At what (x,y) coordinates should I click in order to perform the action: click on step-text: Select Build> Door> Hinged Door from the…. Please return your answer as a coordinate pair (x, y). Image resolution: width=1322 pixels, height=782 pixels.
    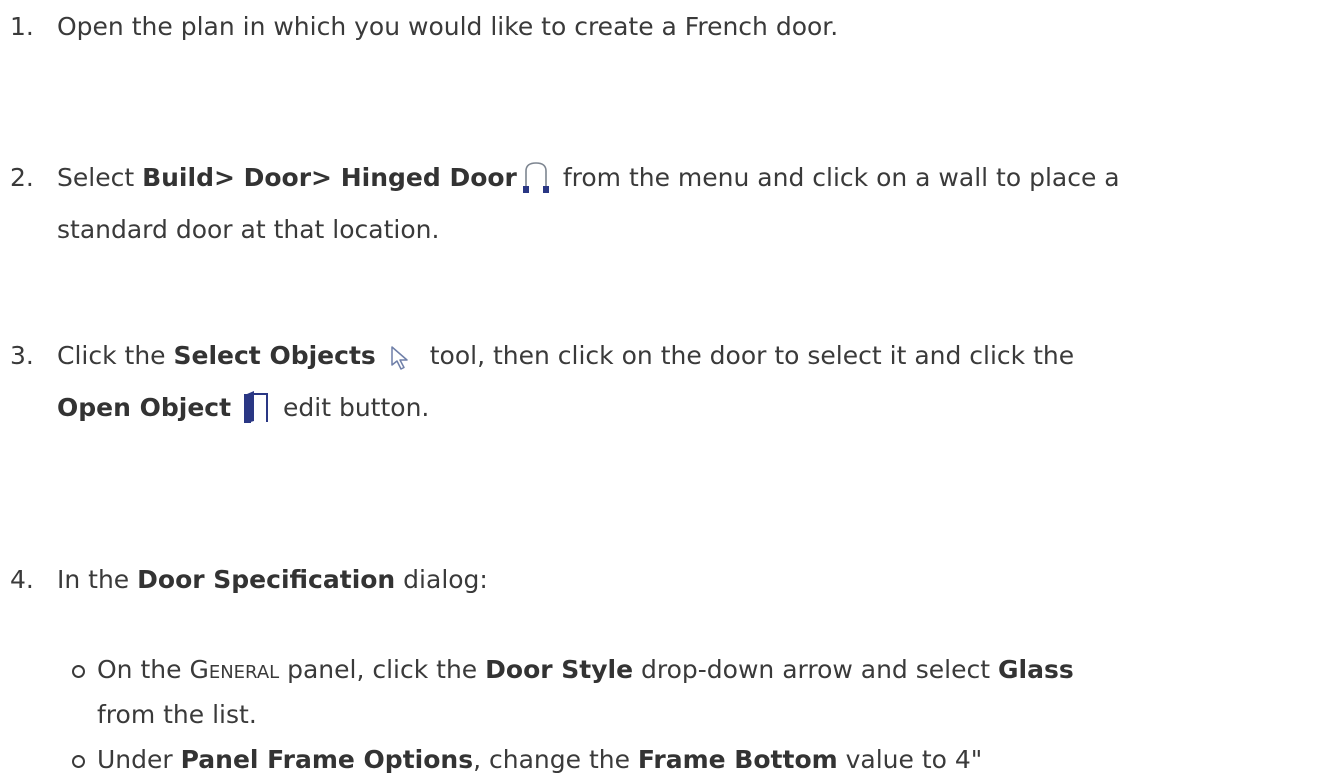
    Looking at the image, I should click on (685, 203).